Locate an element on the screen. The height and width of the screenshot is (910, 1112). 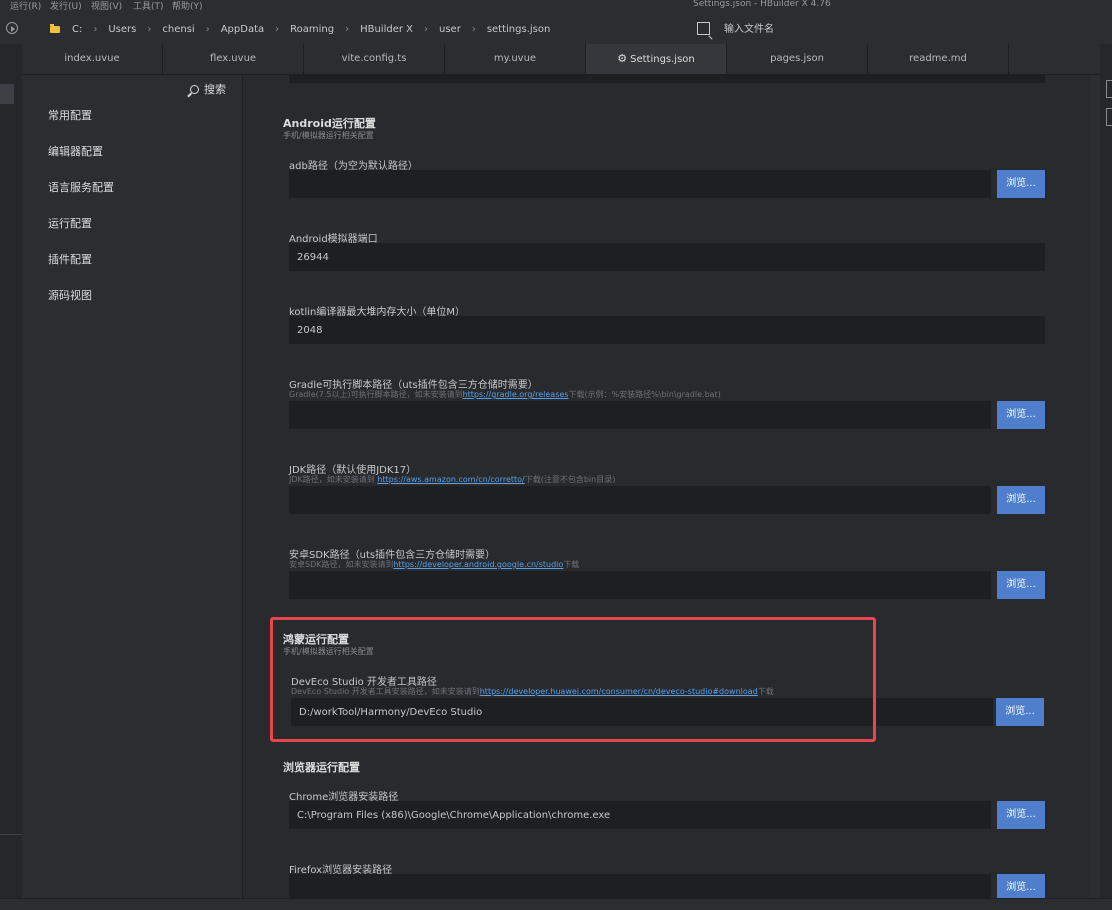
breadcrumb-item: settings.json is located at coordinates (519, 29).